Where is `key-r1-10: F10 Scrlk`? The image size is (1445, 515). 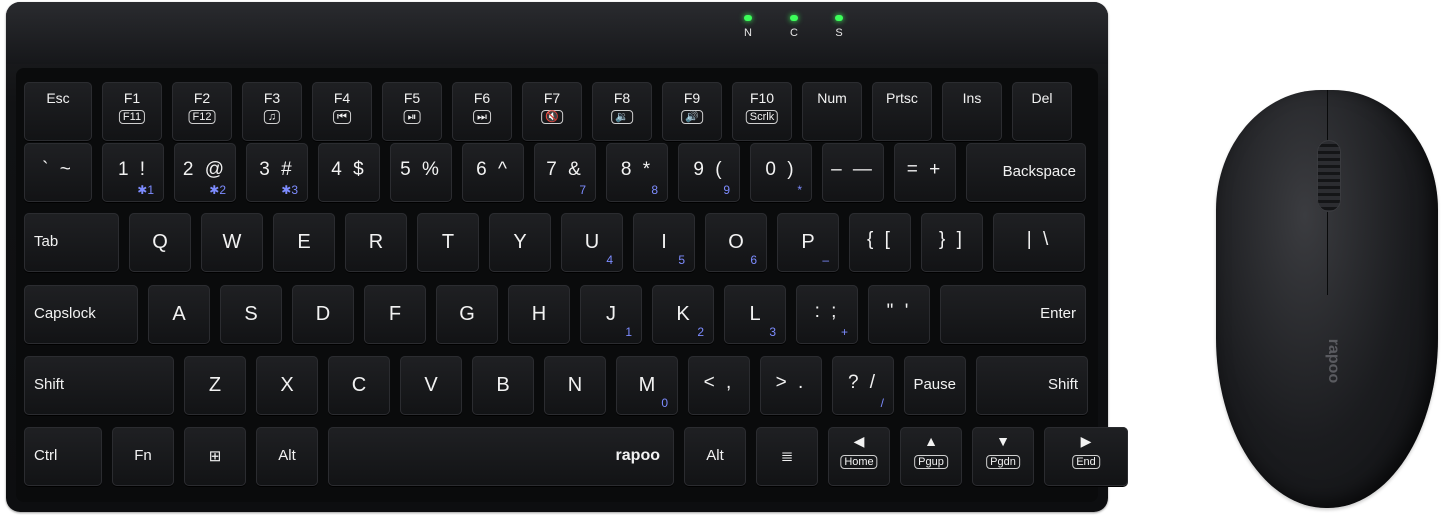
key-r1-10: F10 Scrlk is located at coordinates (762, 111).